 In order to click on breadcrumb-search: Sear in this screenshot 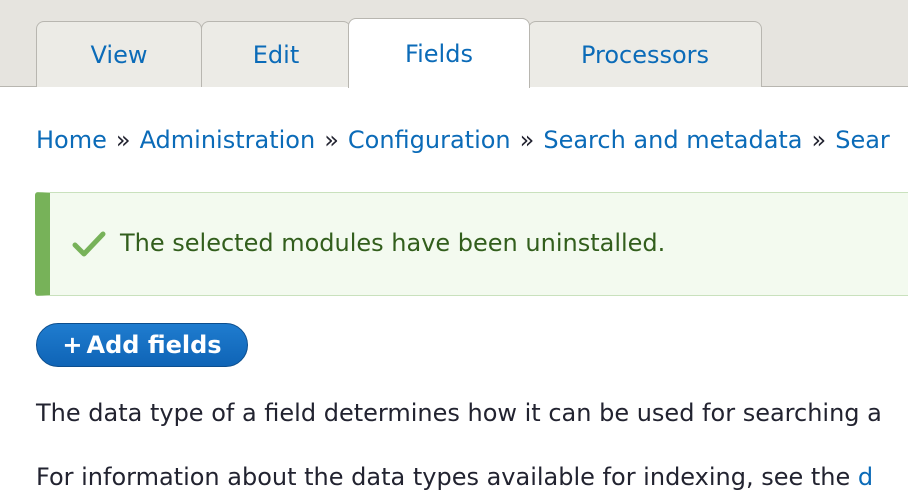, I will do `click(862, 140)`.